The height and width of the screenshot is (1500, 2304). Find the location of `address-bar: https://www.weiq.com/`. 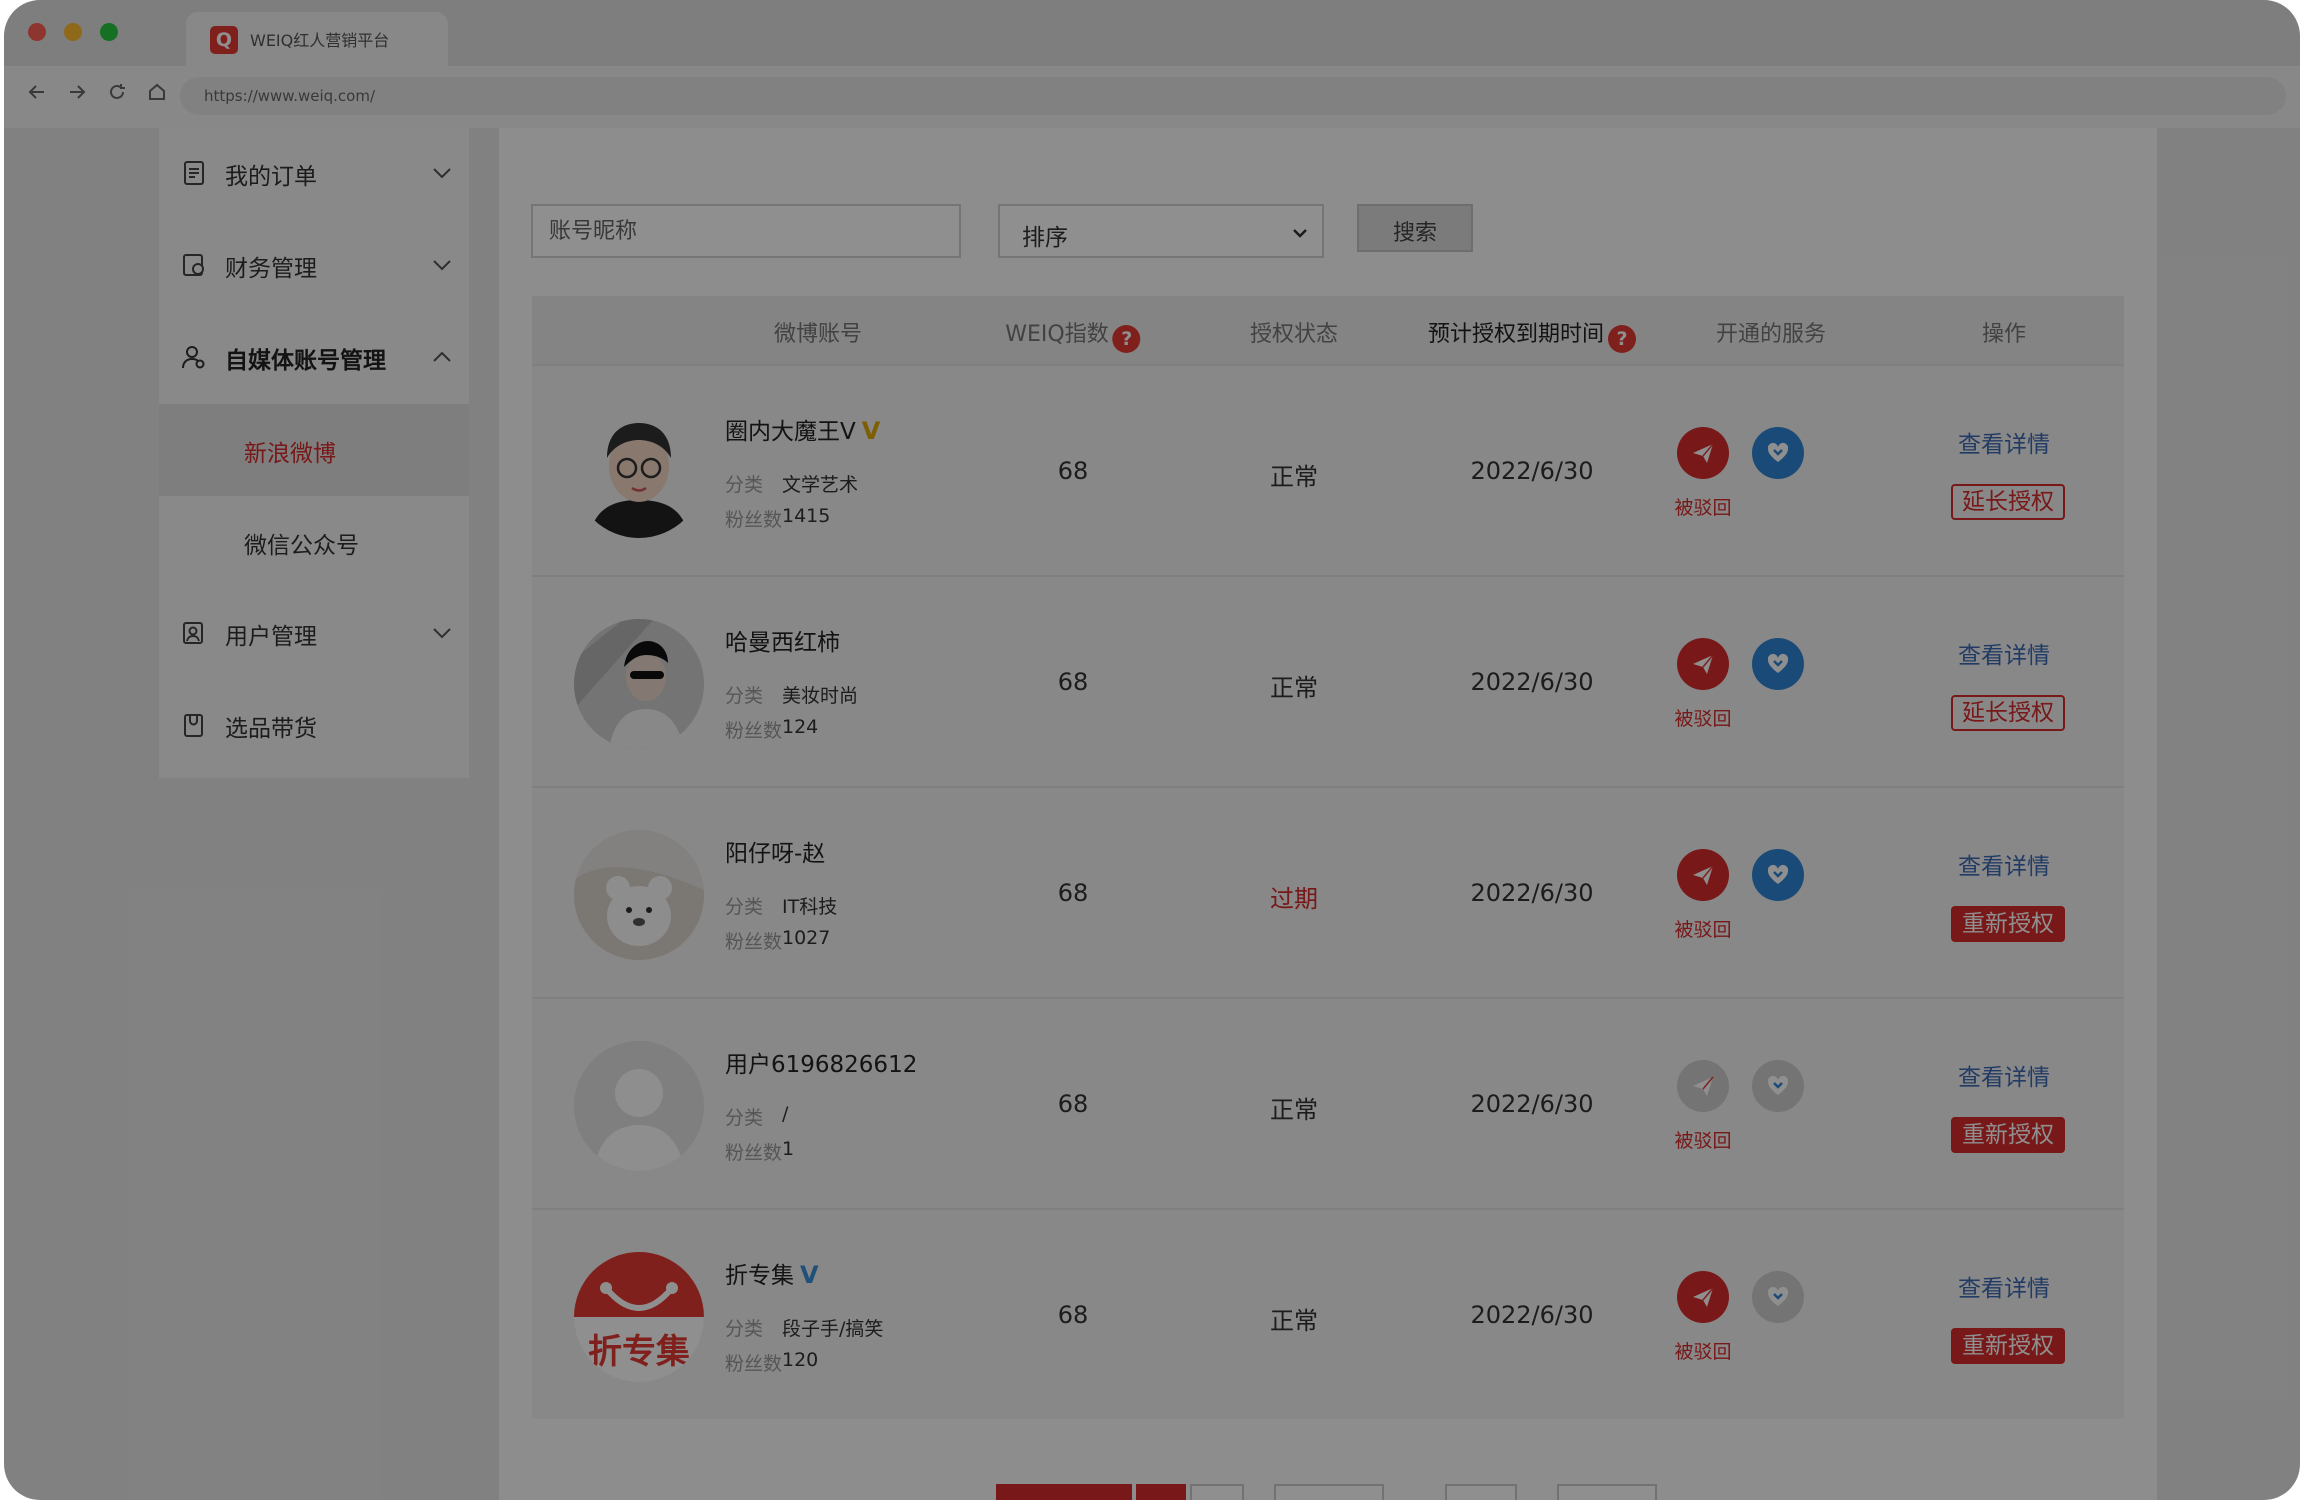

address-bar: https://www.weiq.com/ is located at coordinates (1233, 96).